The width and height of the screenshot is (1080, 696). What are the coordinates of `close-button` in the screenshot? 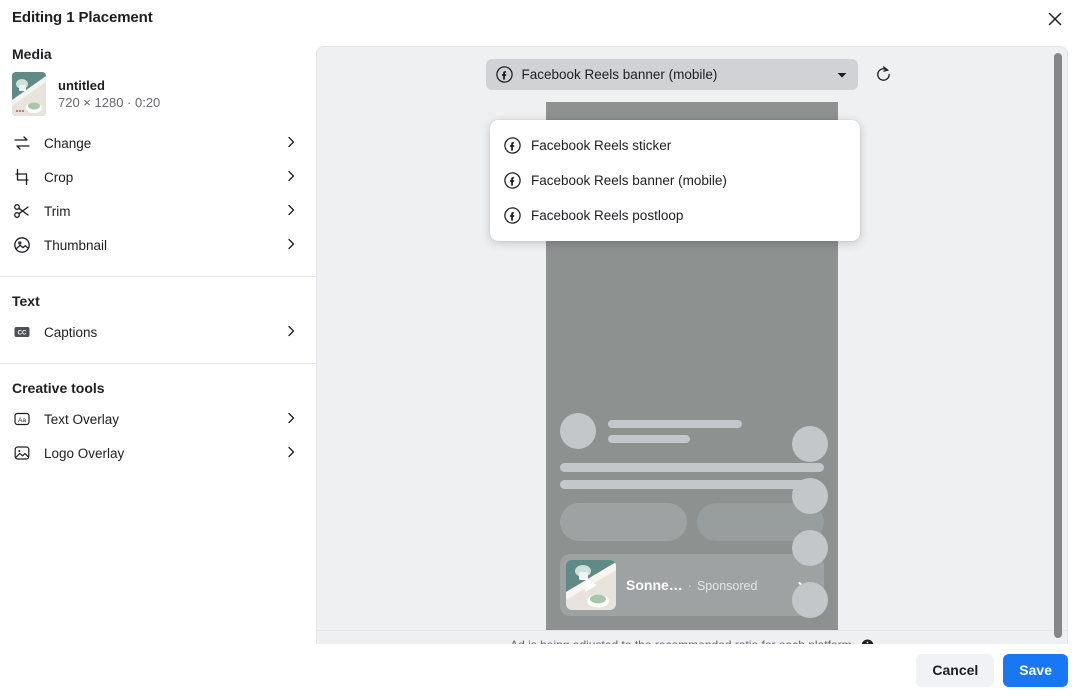 It's located at (1055, 19).